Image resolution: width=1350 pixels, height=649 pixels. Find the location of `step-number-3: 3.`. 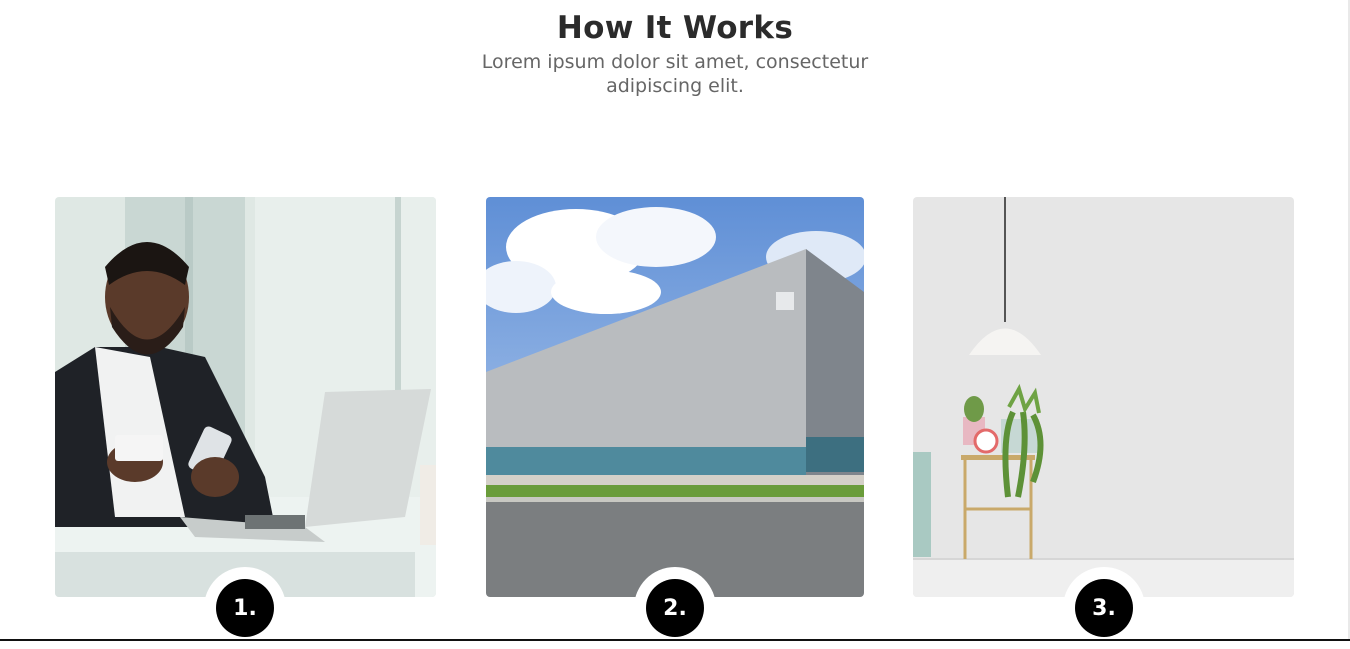

step-number-3: 3. is located at coordinates (1104, 608).